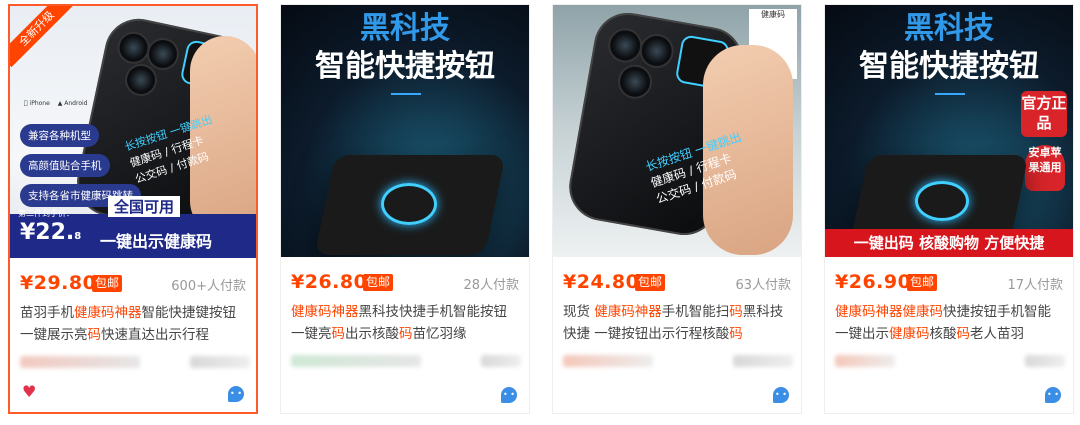  I want to click on price-row: ¥26.80 包邮 28人付款, so click(405, 283).